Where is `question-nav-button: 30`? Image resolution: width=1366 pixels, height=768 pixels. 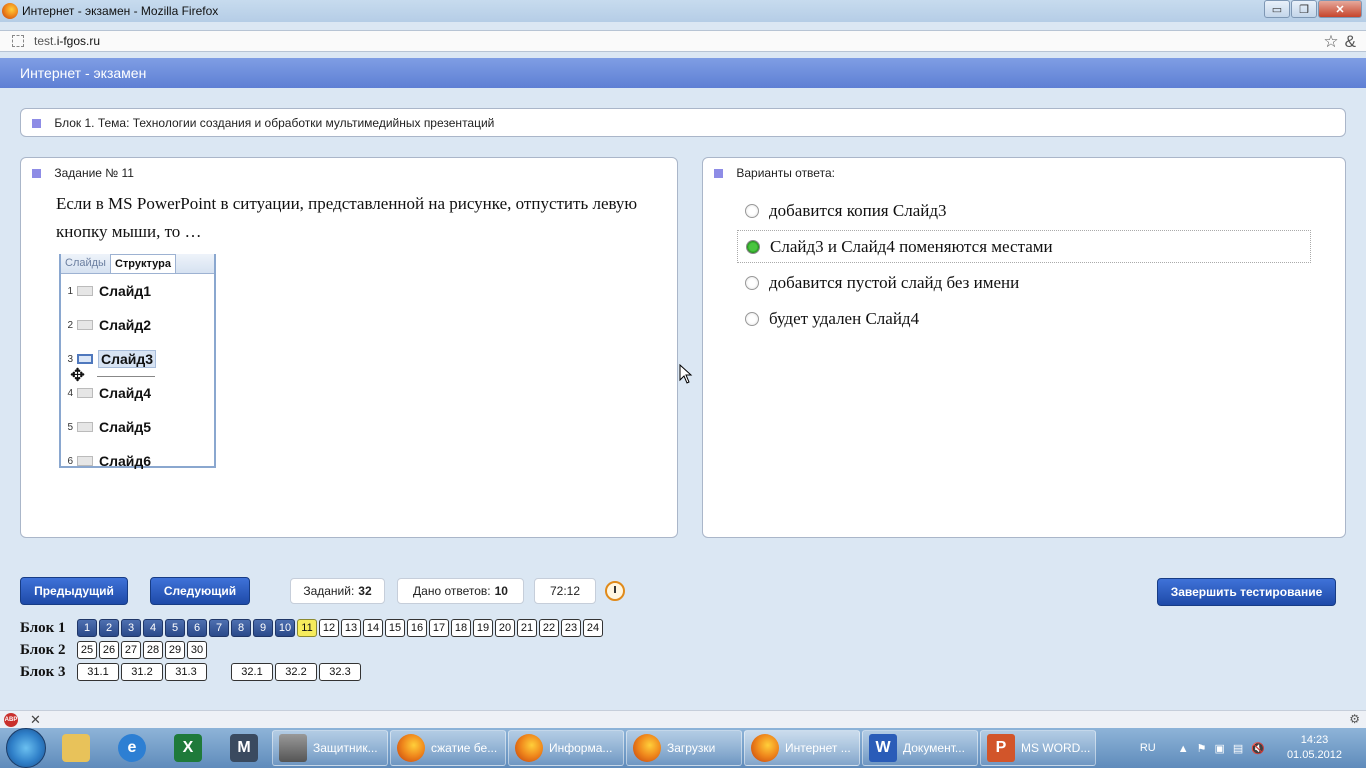 question-nav-button: 30 is located at coordinates (197, 650).